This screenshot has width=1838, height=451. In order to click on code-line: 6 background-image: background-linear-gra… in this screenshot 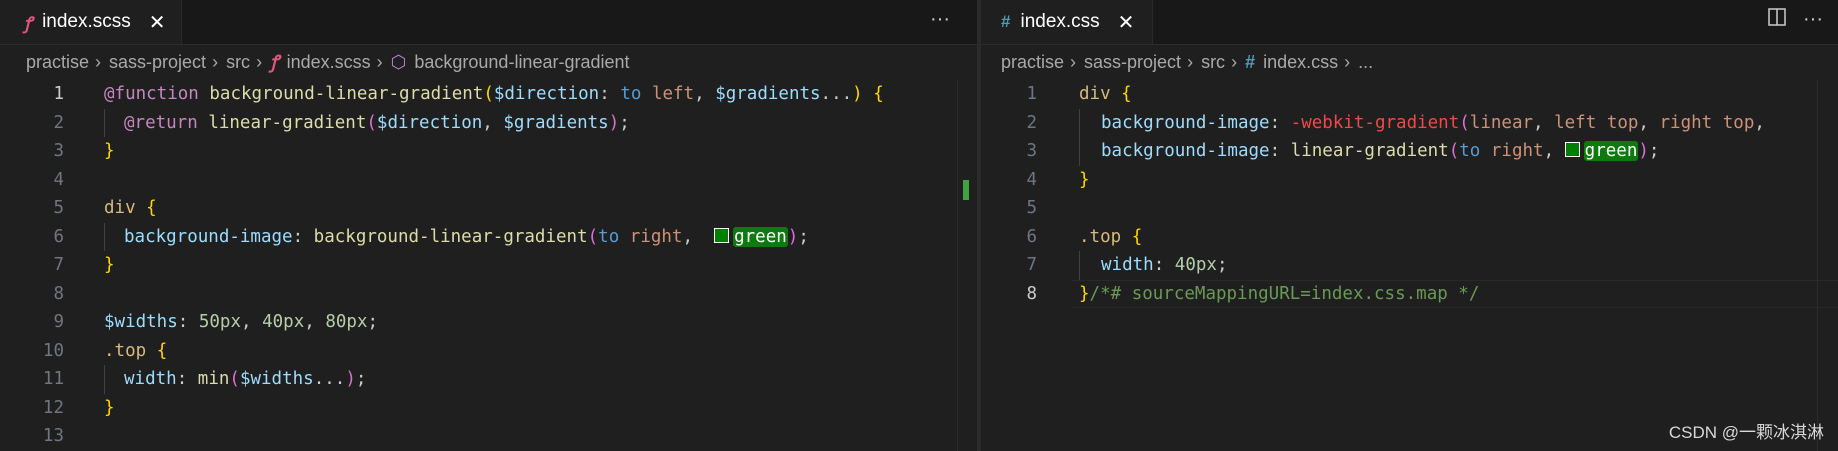, I will do `click(488, 236)`.